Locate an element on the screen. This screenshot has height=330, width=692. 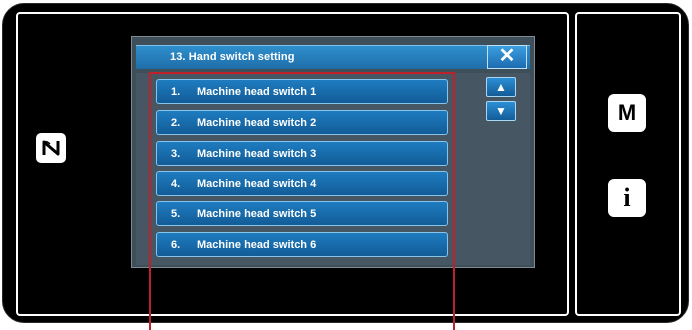
scroll-up-button: ▲ is located at coordinates (501, 87).